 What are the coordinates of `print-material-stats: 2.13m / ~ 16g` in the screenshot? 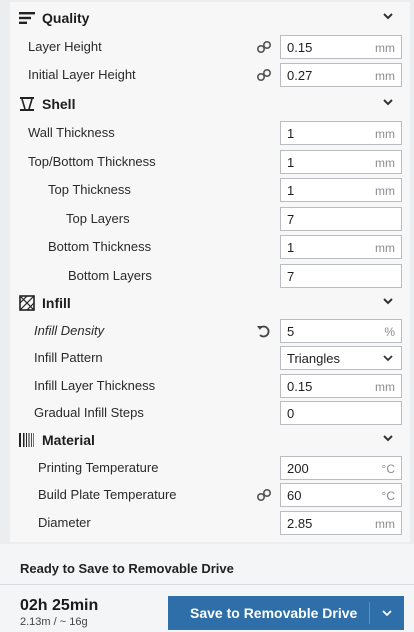 It's located at (54, 622).